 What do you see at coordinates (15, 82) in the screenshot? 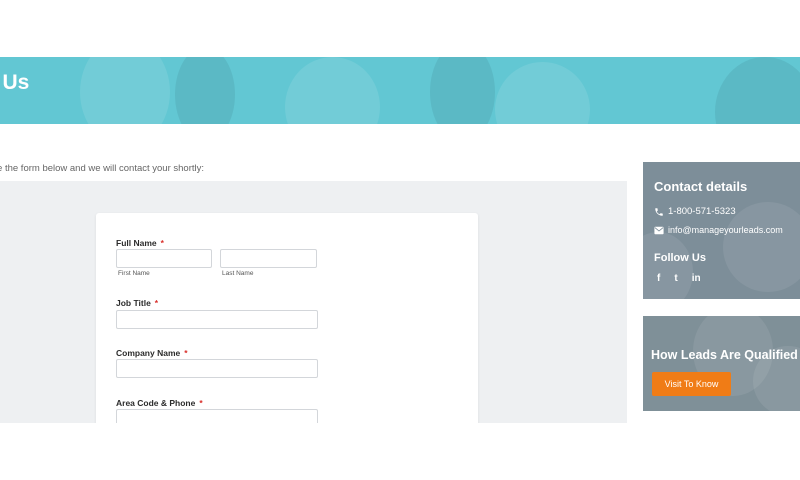
I see `page-title: ct Us` at bounding box center [15, 82].